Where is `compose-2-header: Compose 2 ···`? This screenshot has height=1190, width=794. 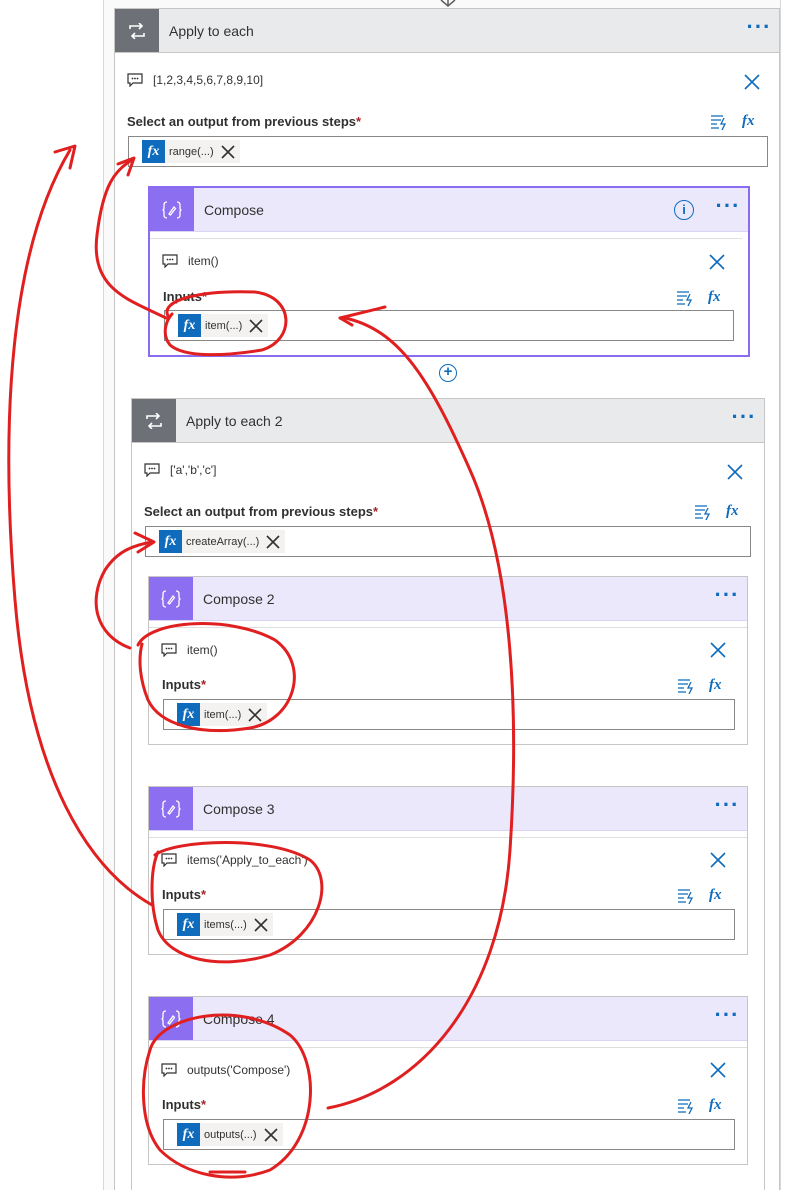
compose-2-header: Compose 2 ··· is located at coordinates (448, 599).